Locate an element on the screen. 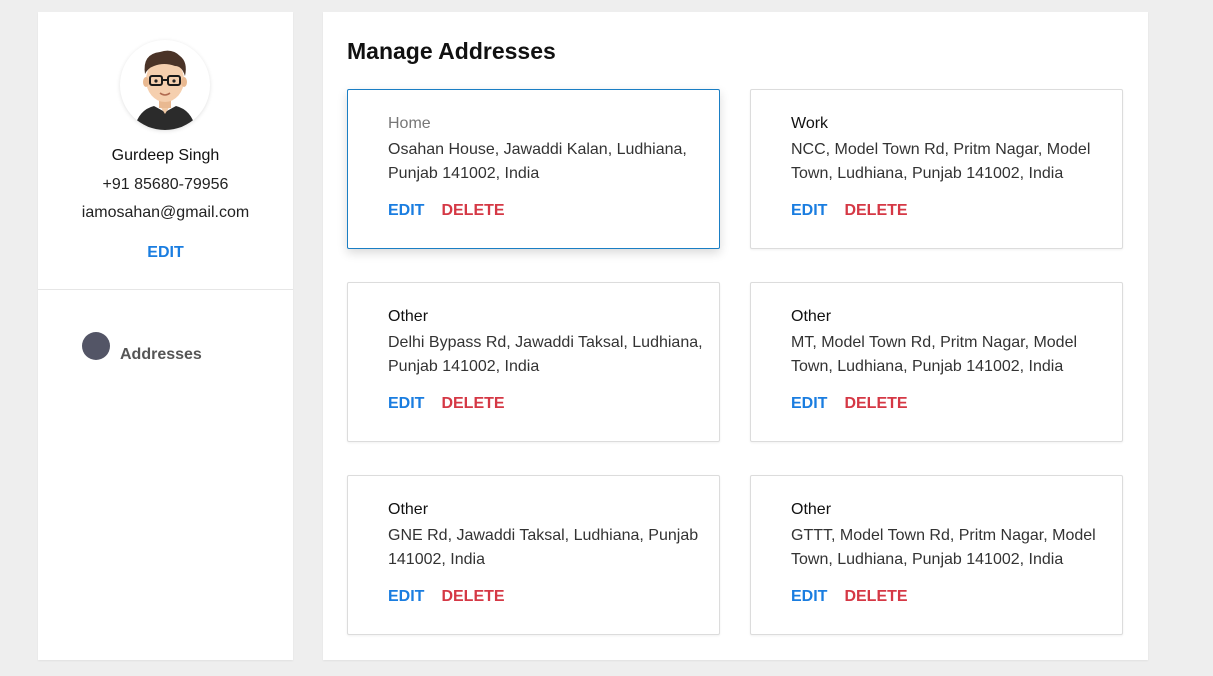 The height and width of the screenshot is (676, 1213). user-avatar-icon is located at coordinates (165, 90).